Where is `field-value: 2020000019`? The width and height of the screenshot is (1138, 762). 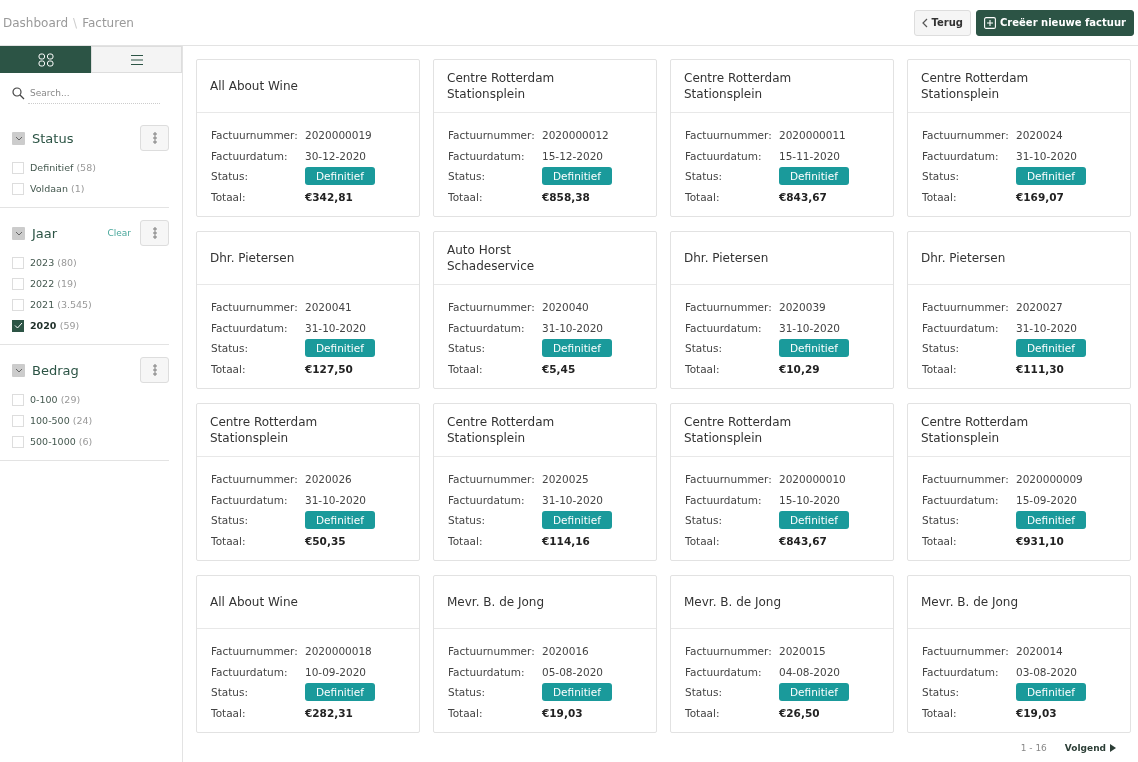 field-value: 2020000019 is located at coordinates (338, 135).